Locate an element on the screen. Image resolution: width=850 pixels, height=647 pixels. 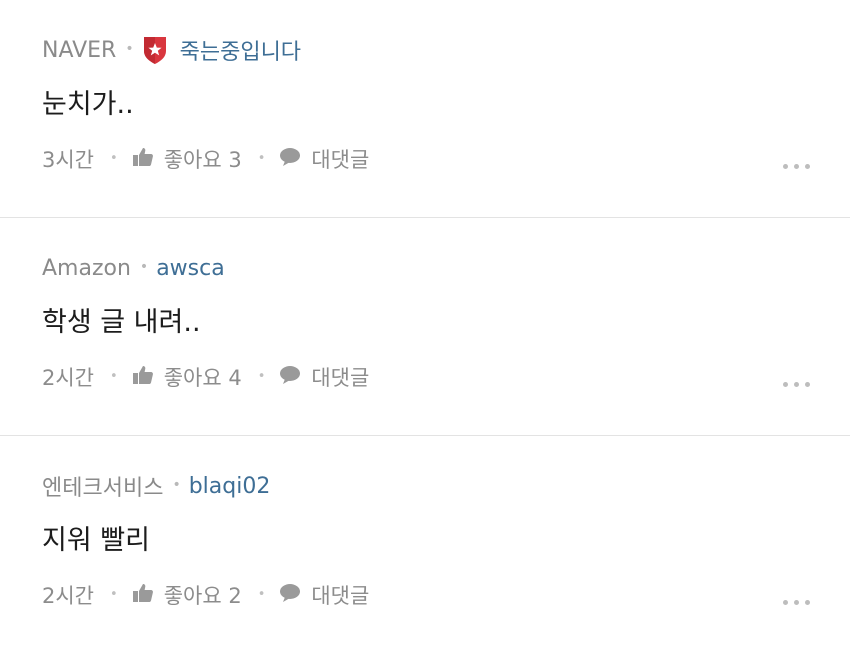
like-button: 좋아요 4 is located at coordinates (187, 377).